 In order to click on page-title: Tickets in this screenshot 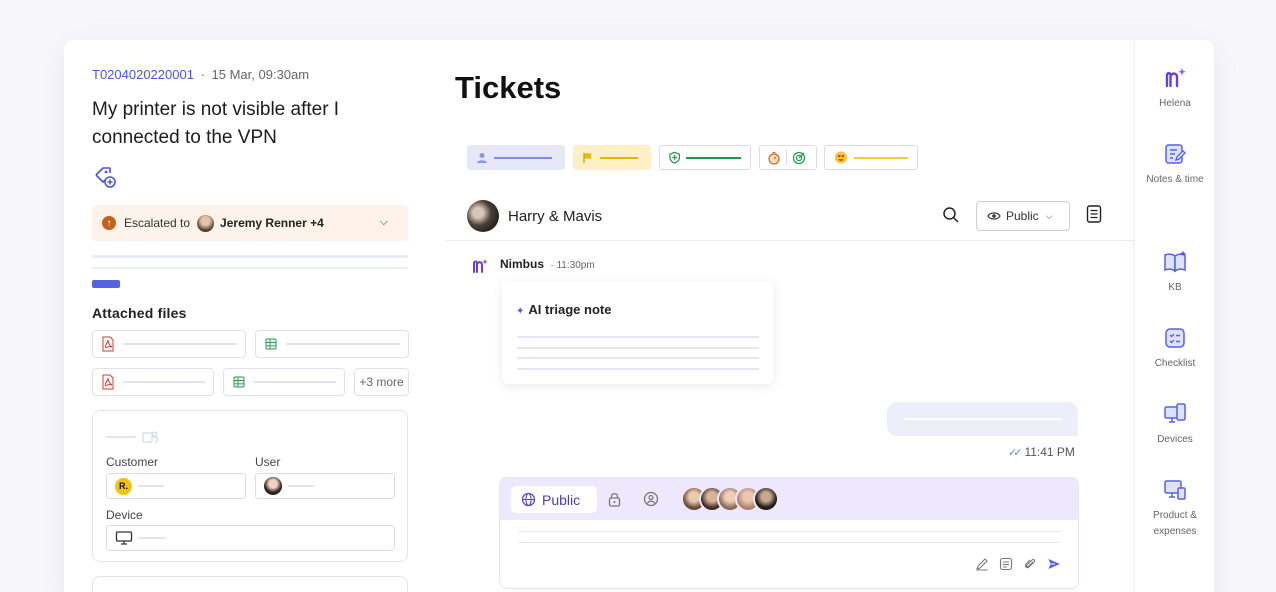, I will do `click(508, 87)`.